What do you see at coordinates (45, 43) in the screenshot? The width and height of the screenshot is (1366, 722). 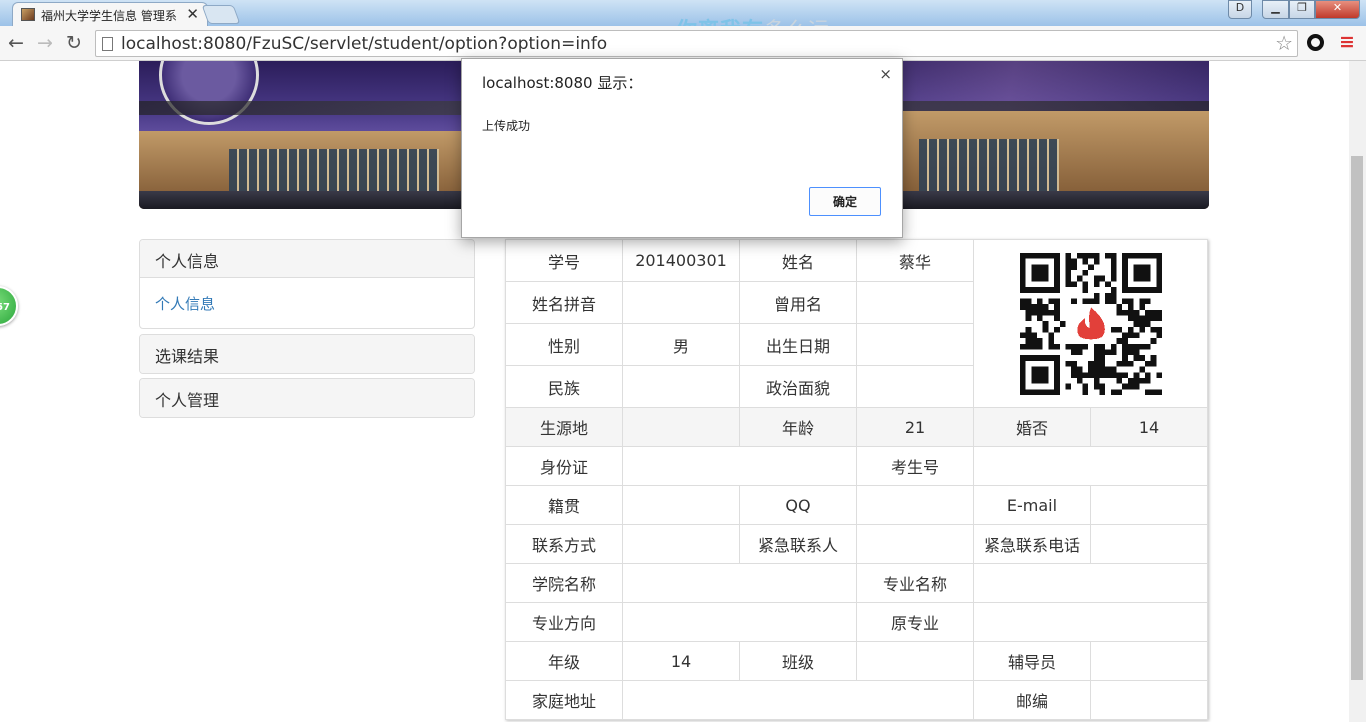 I see `forward-icon: →` at bounding box center [45, 43].